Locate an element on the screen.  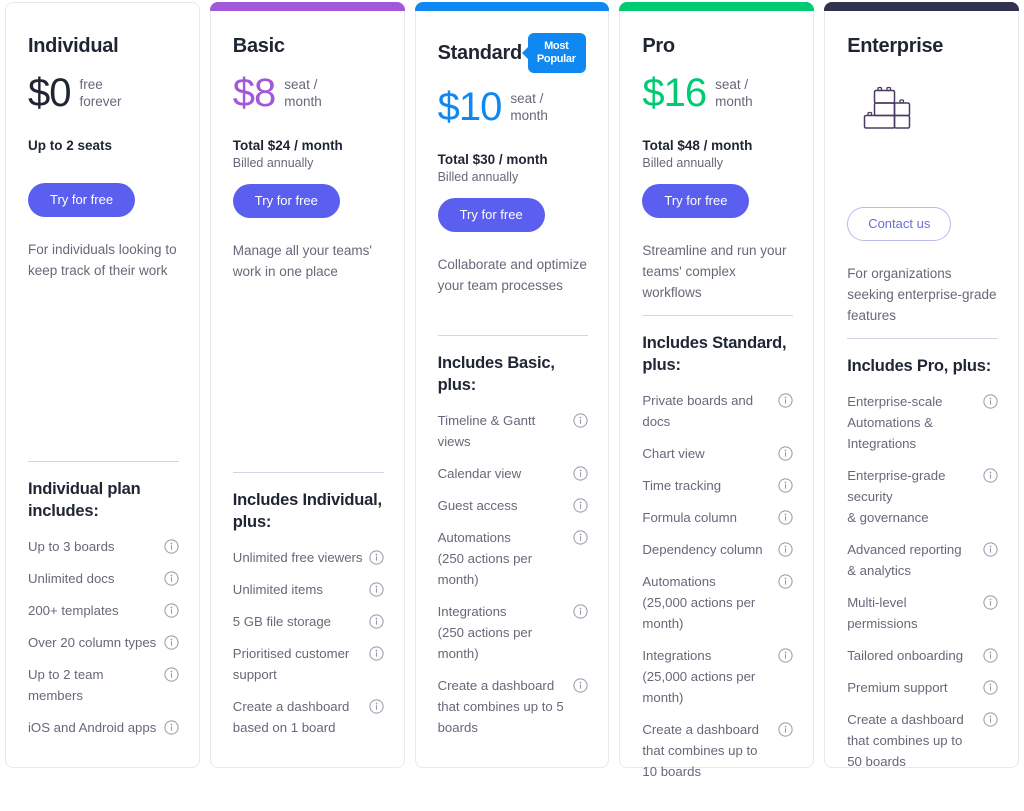
total-price: Total $24 / month is located at coordinates (287, 145).